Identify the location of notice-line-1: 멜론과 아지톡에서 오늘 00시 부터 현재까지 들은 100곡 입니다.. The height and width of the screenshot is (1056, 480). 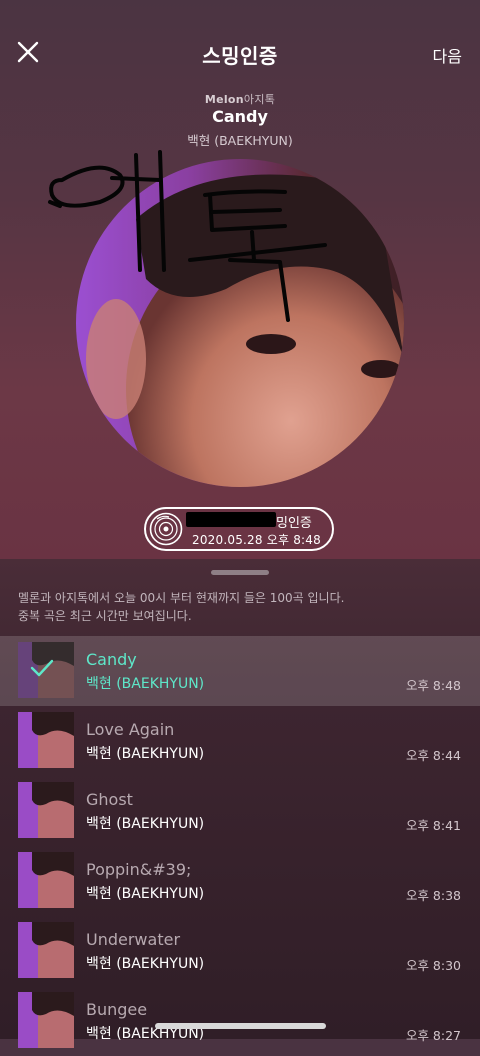
(181, 598).